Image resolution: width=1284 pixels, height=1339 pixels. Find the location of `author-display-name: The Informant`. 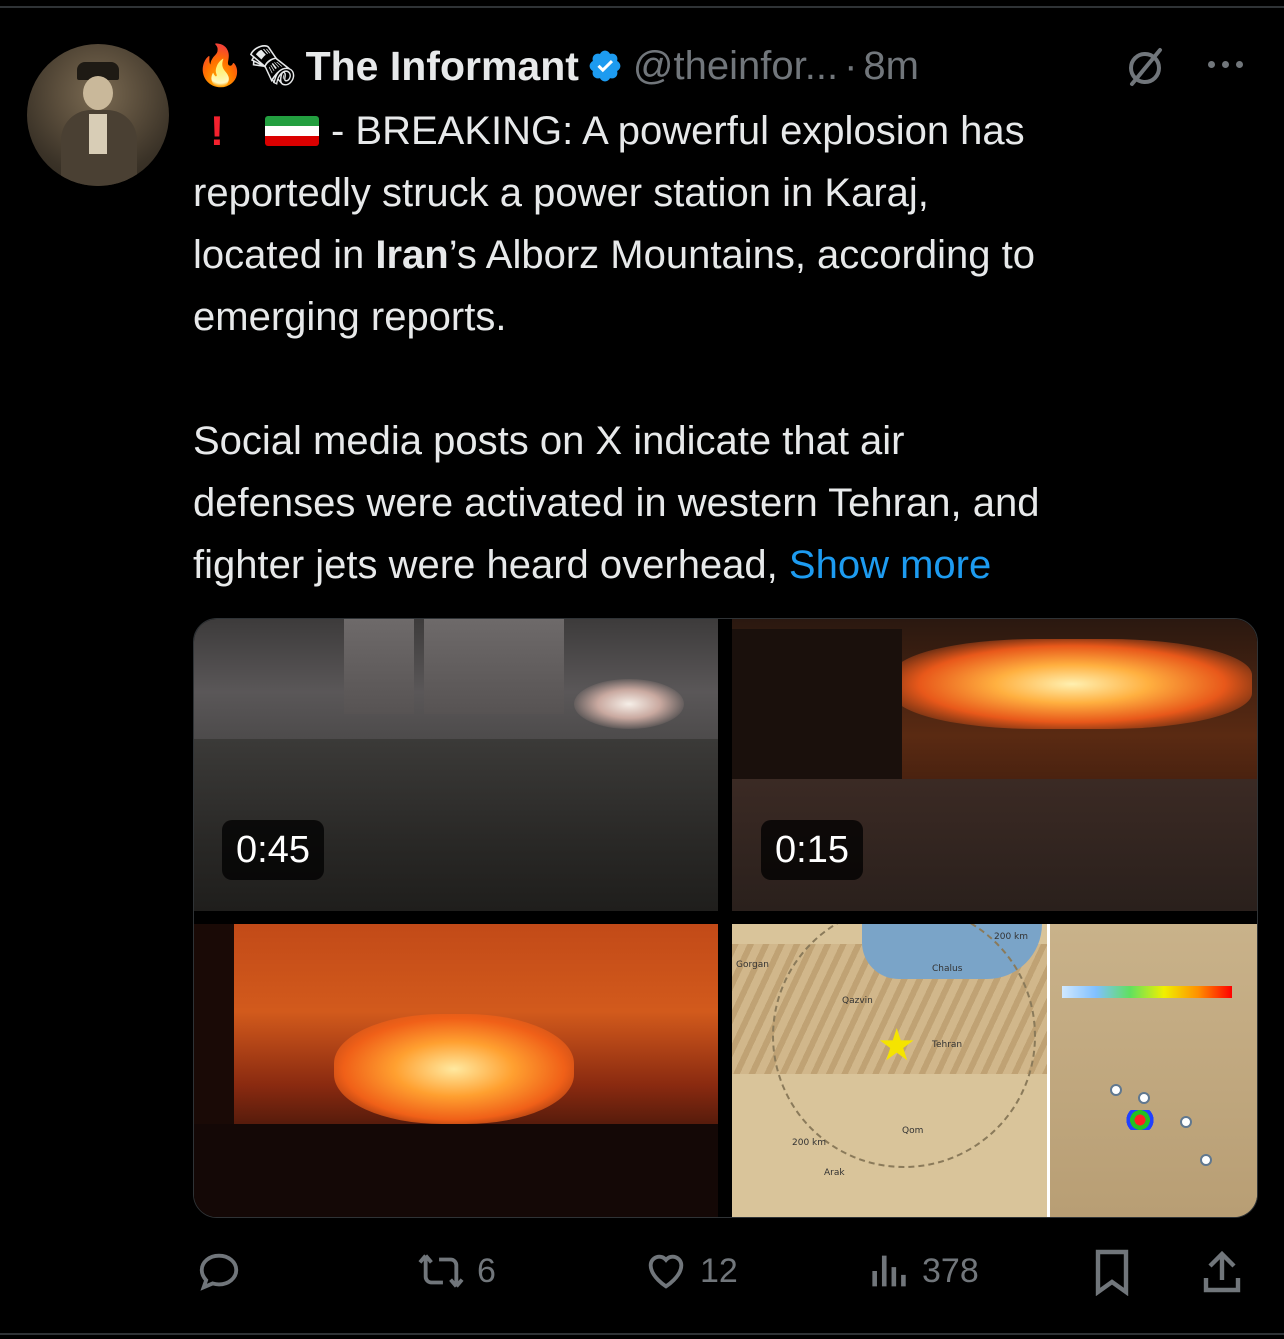

author-display-name: The Informant is located at coordinates (442, 66).